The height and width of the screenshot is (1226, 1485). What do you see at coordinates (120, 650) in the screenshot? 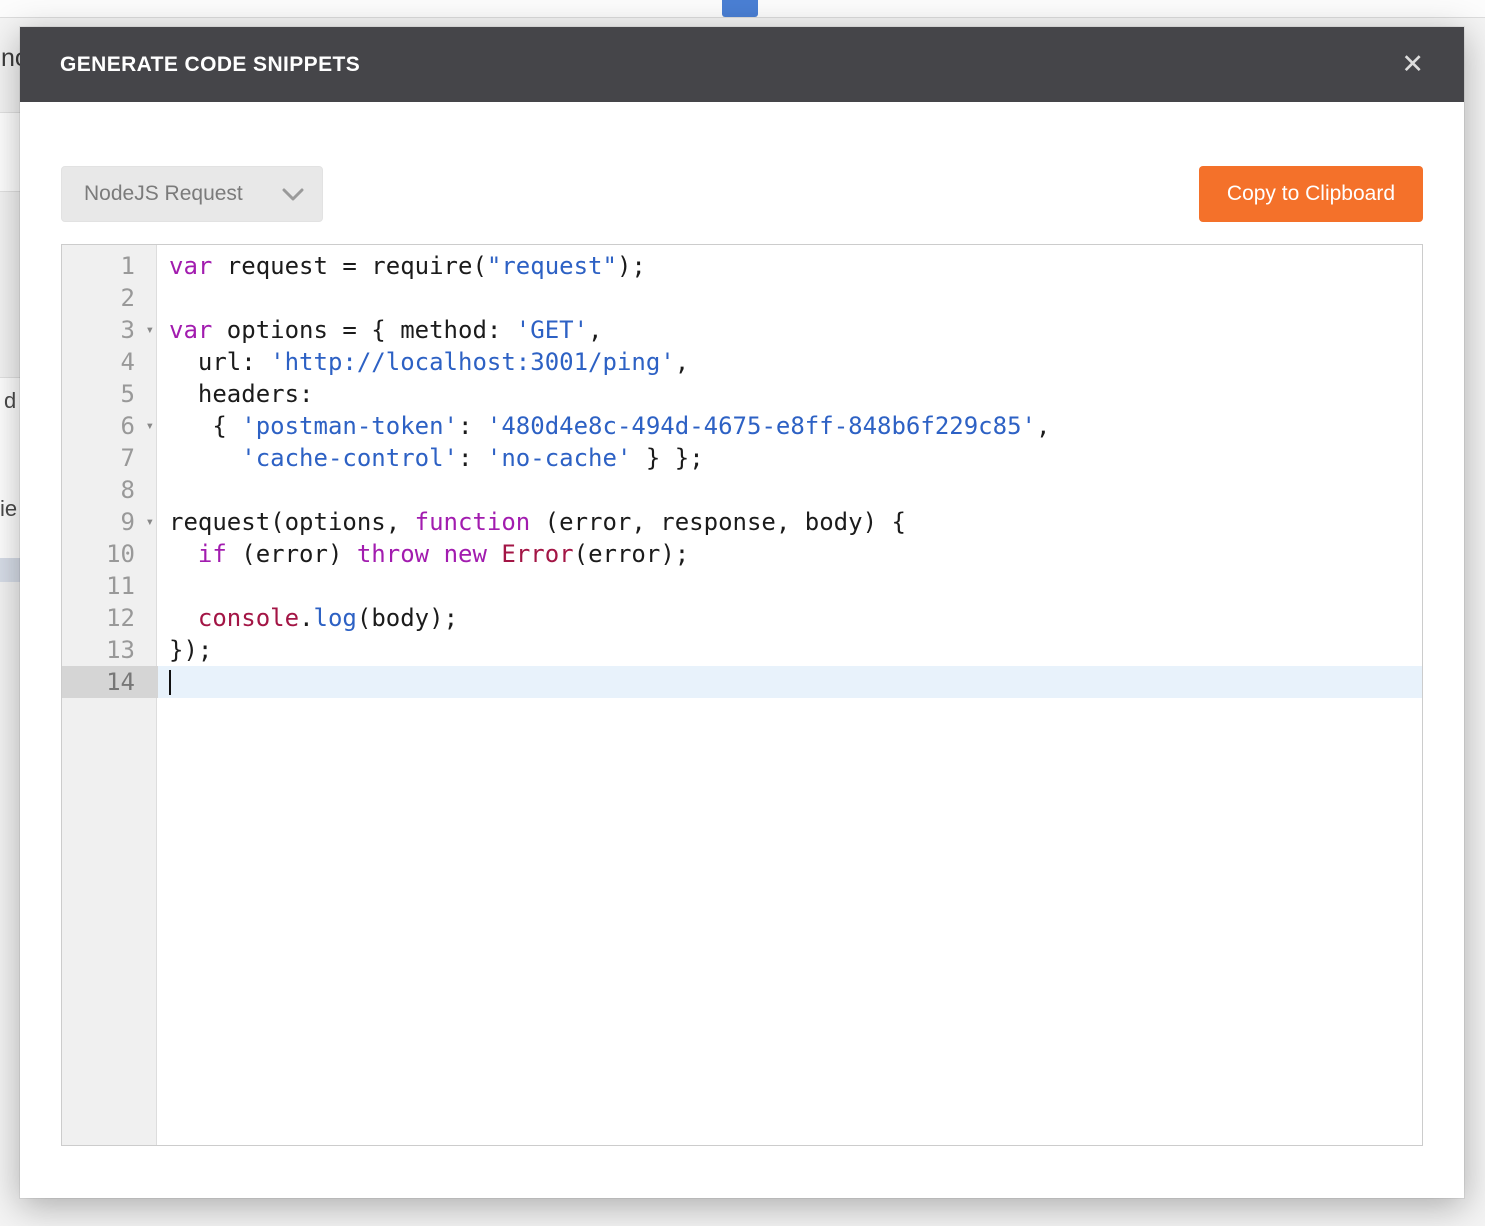
I see `line-number: 13` at bounding box center [120, 650].